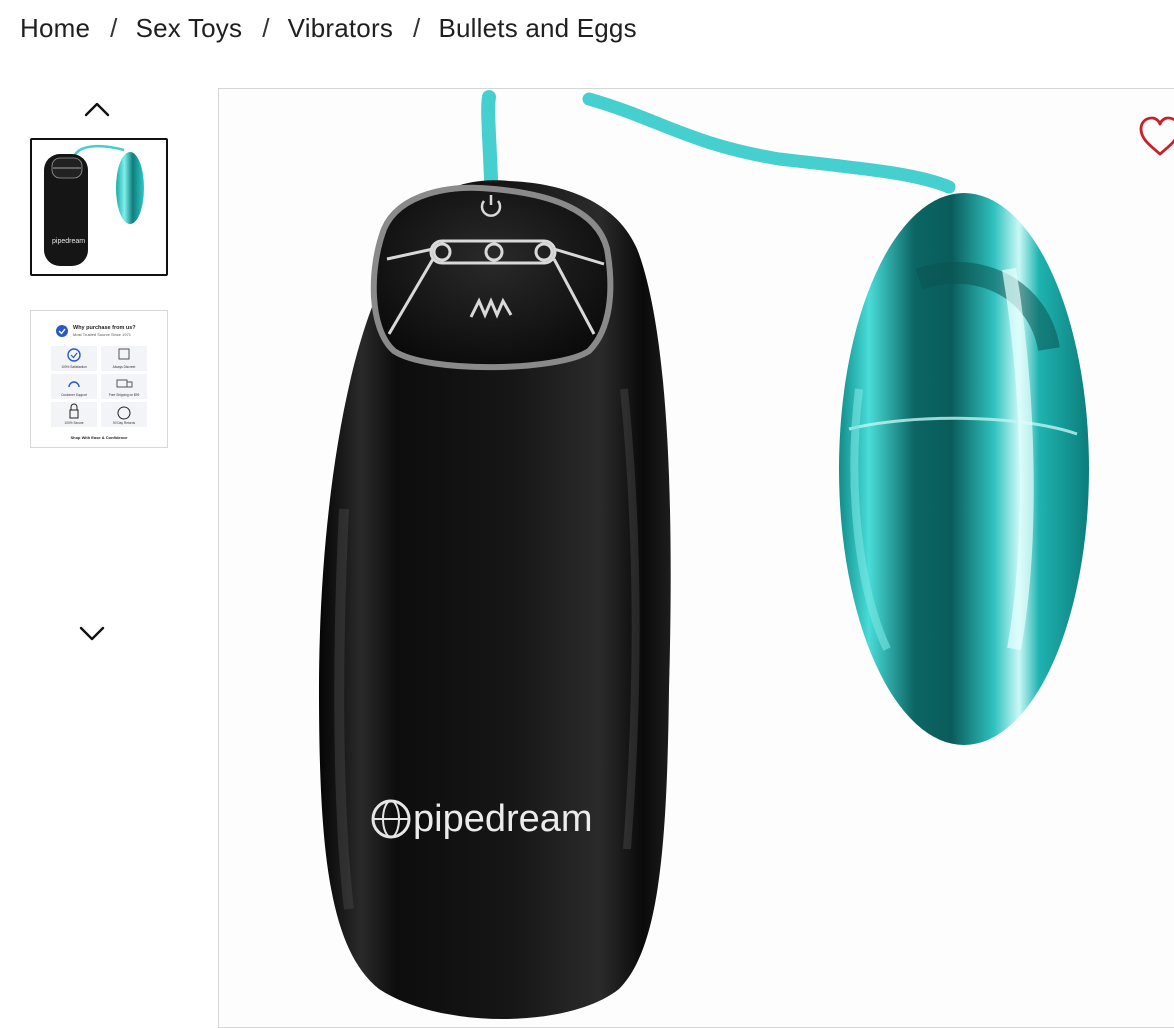 This screenshot has height=1028, width=1174. What do you see at coordinates (537, 28) in the screenshot?
I see `breadcrumb-bullets-and-eggs: Bullets and Eggs` at bounding box center [537, 28].